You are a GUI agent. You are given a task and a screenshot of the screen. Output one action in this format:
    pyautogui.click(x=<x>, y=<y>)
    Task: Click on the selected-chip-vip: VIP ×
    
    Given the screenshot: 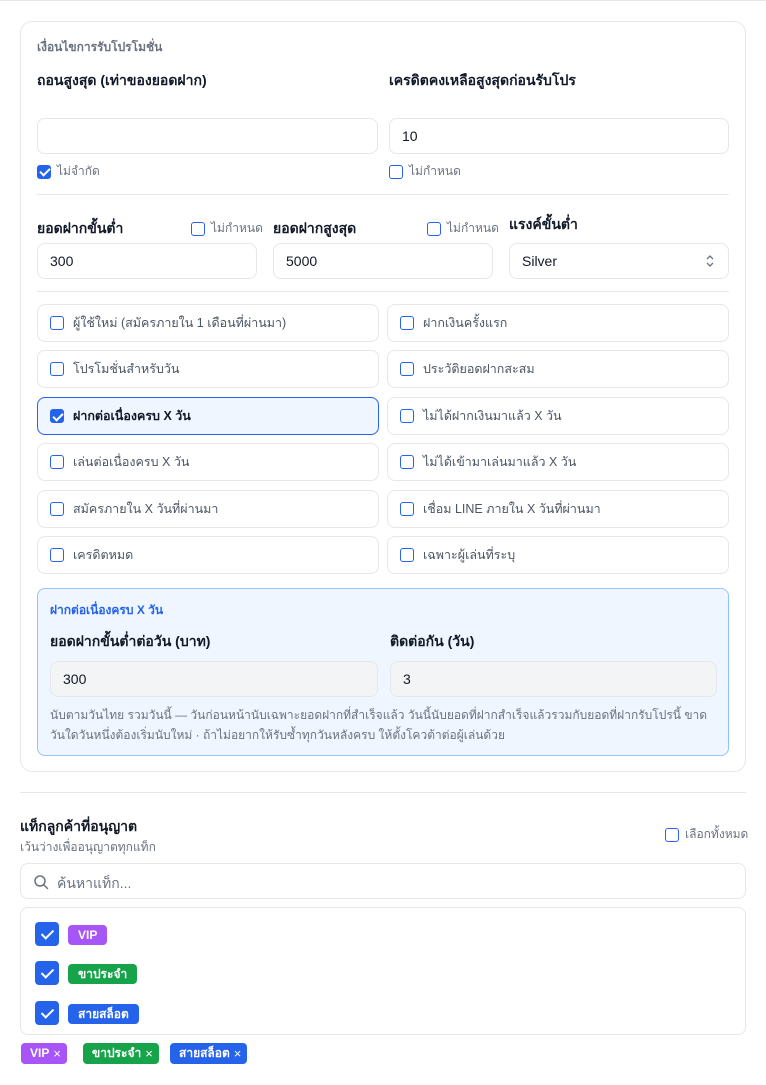 What is the action you would take?
    pyautogui.click(x=44, y=1053)
    